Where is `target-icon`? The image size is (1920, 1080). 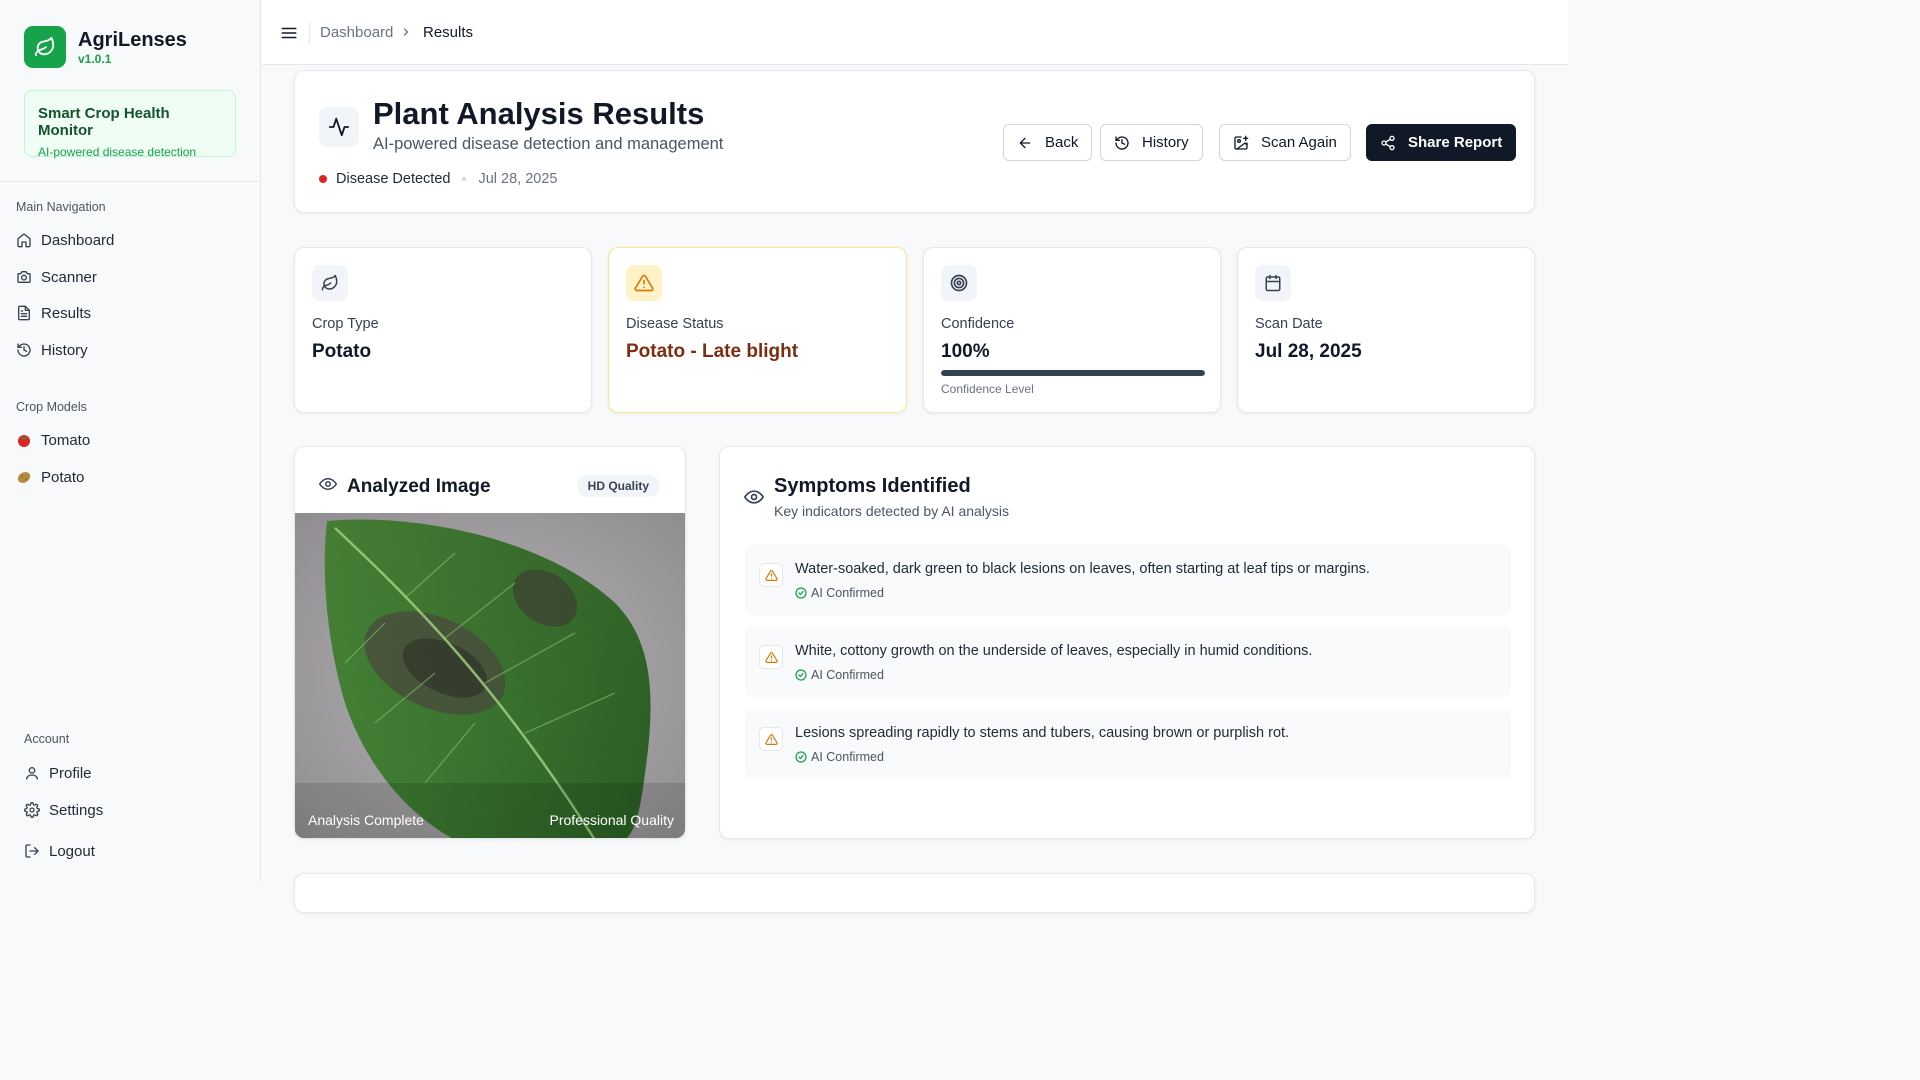 target-icon is located at coordinates (959, 283).